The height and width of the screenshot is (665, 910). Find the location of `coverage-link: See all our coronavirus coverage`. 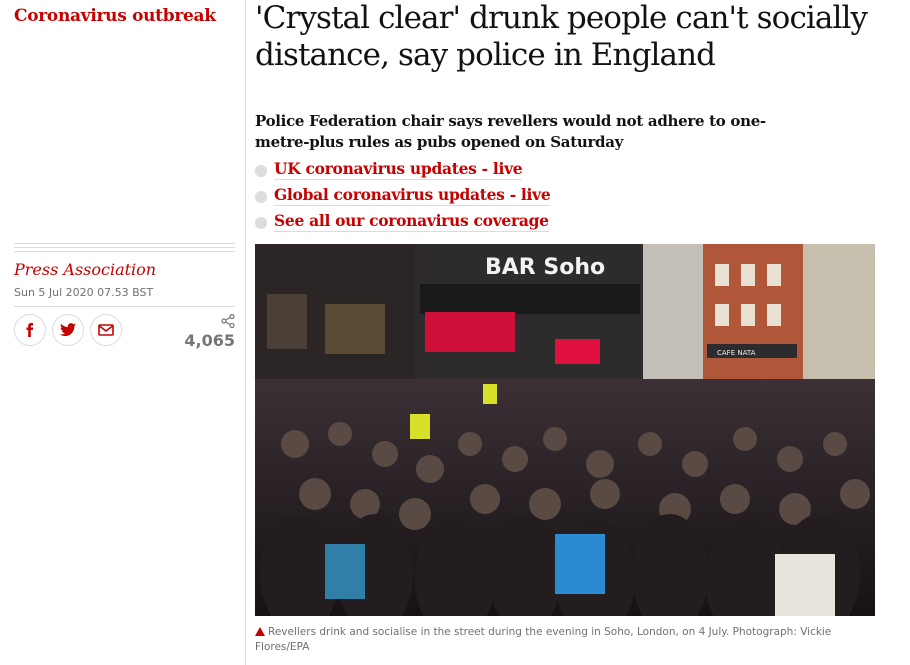

coverage-link: See all our coronavirus coverage is located at coordinates (411, 221).